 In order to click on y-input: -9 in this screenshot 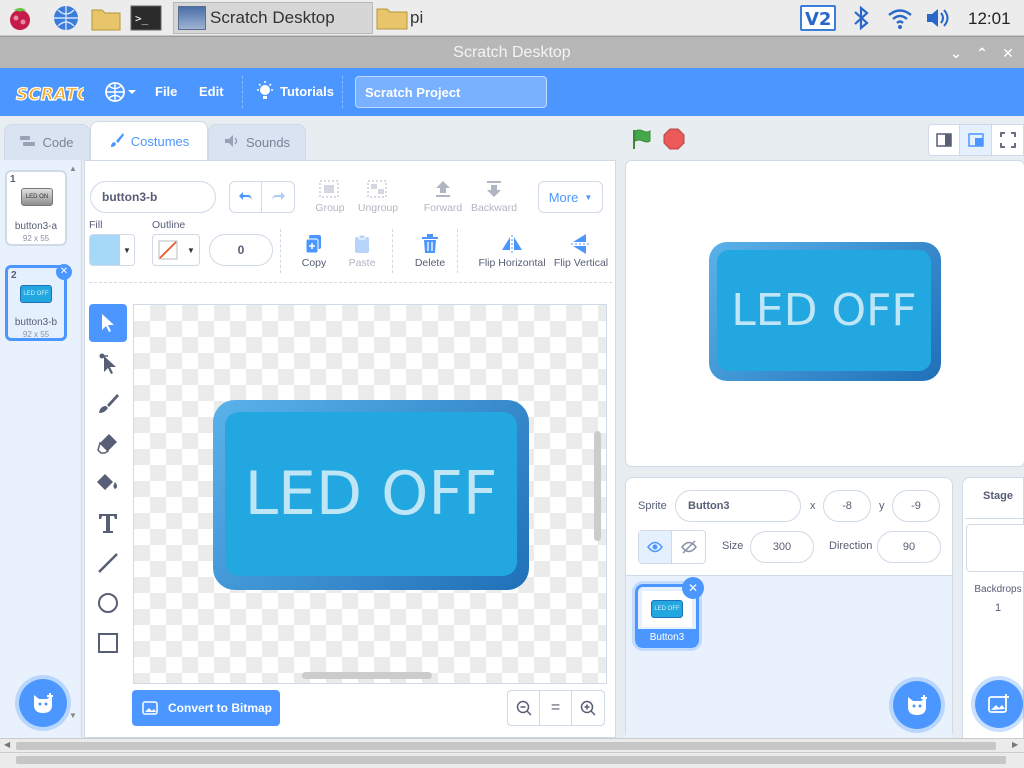, I will do `click(916, 506)`.